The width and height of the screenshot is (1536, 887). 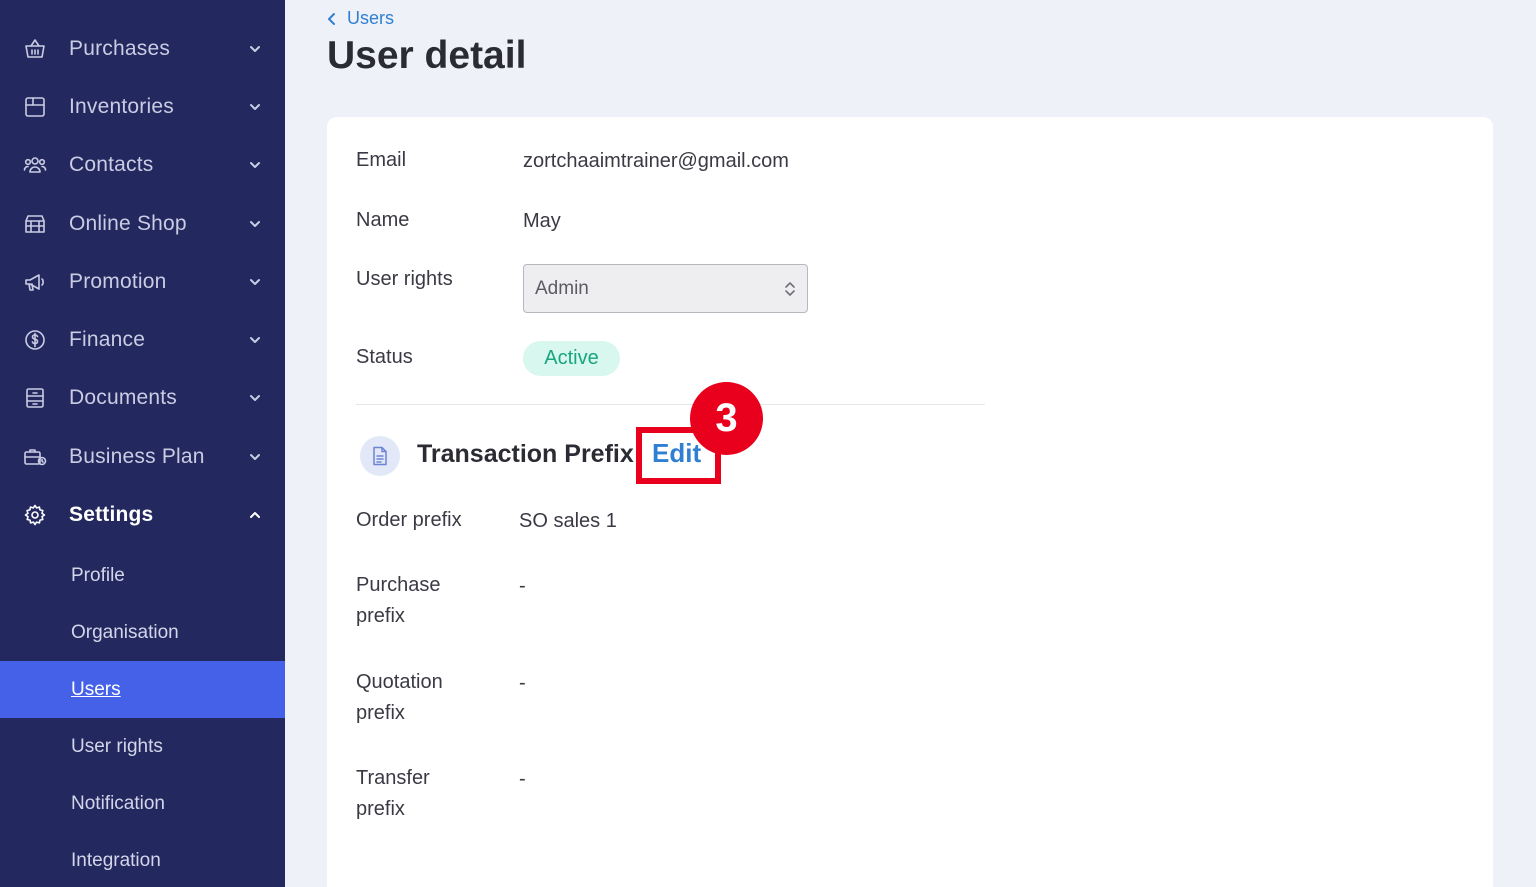 I want to click on sidebar-item-finance: Finance, so click(x=142, y=340).